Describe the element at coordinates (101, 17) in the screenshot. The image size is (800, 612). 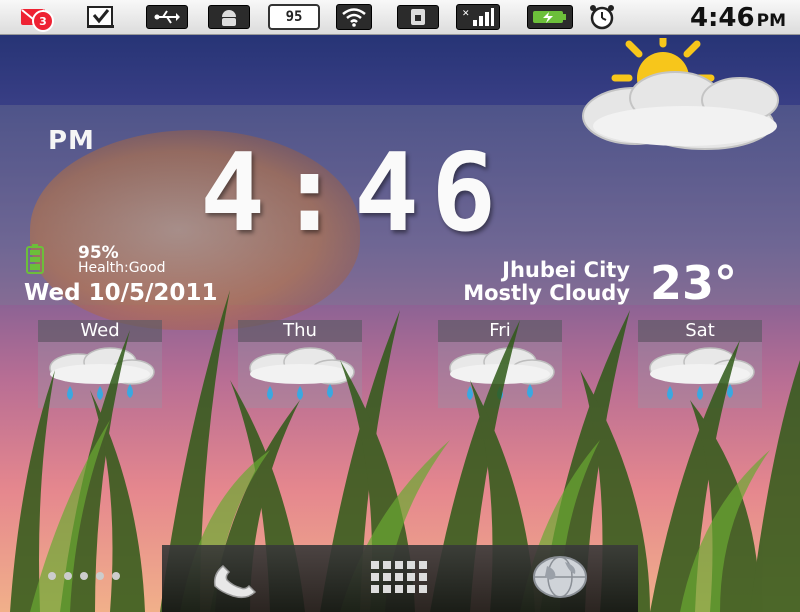
I see `download-complete-icon` at that location.